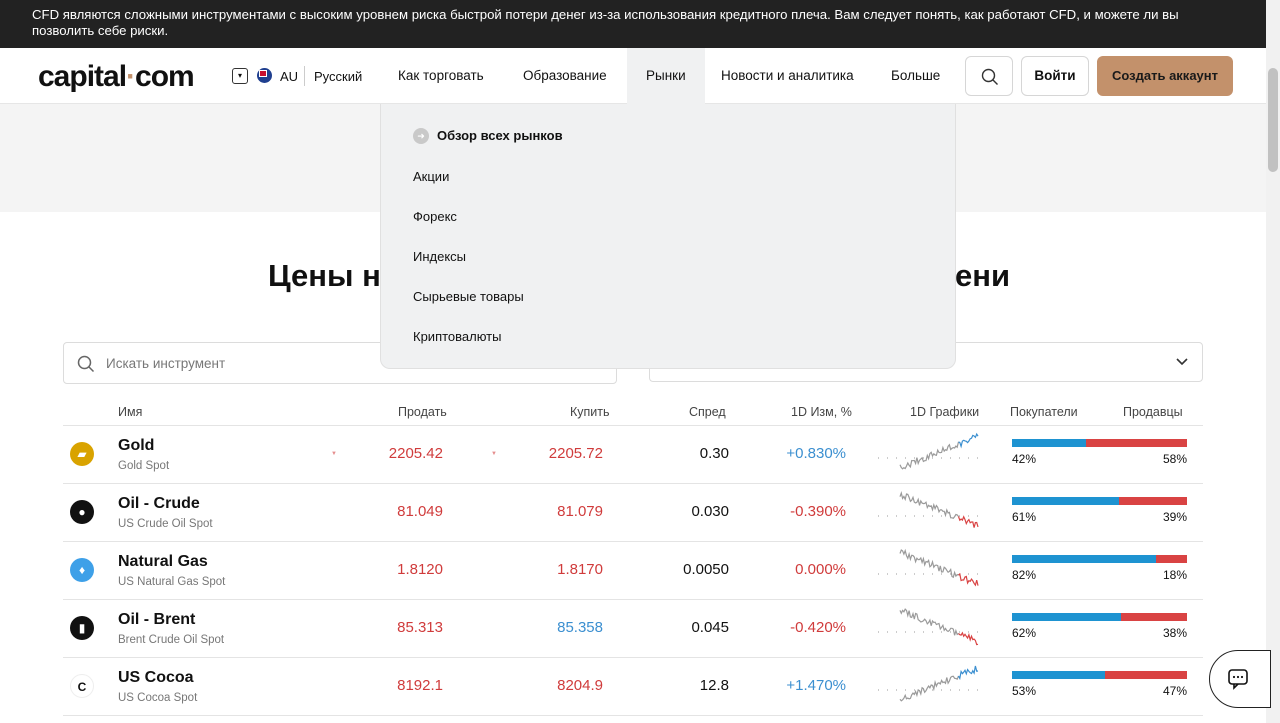  What do you see at coordinates (158, 698) in the screenshot?
I see `asset-description: US Cocoa Spot` at bounding box center [158, 698].